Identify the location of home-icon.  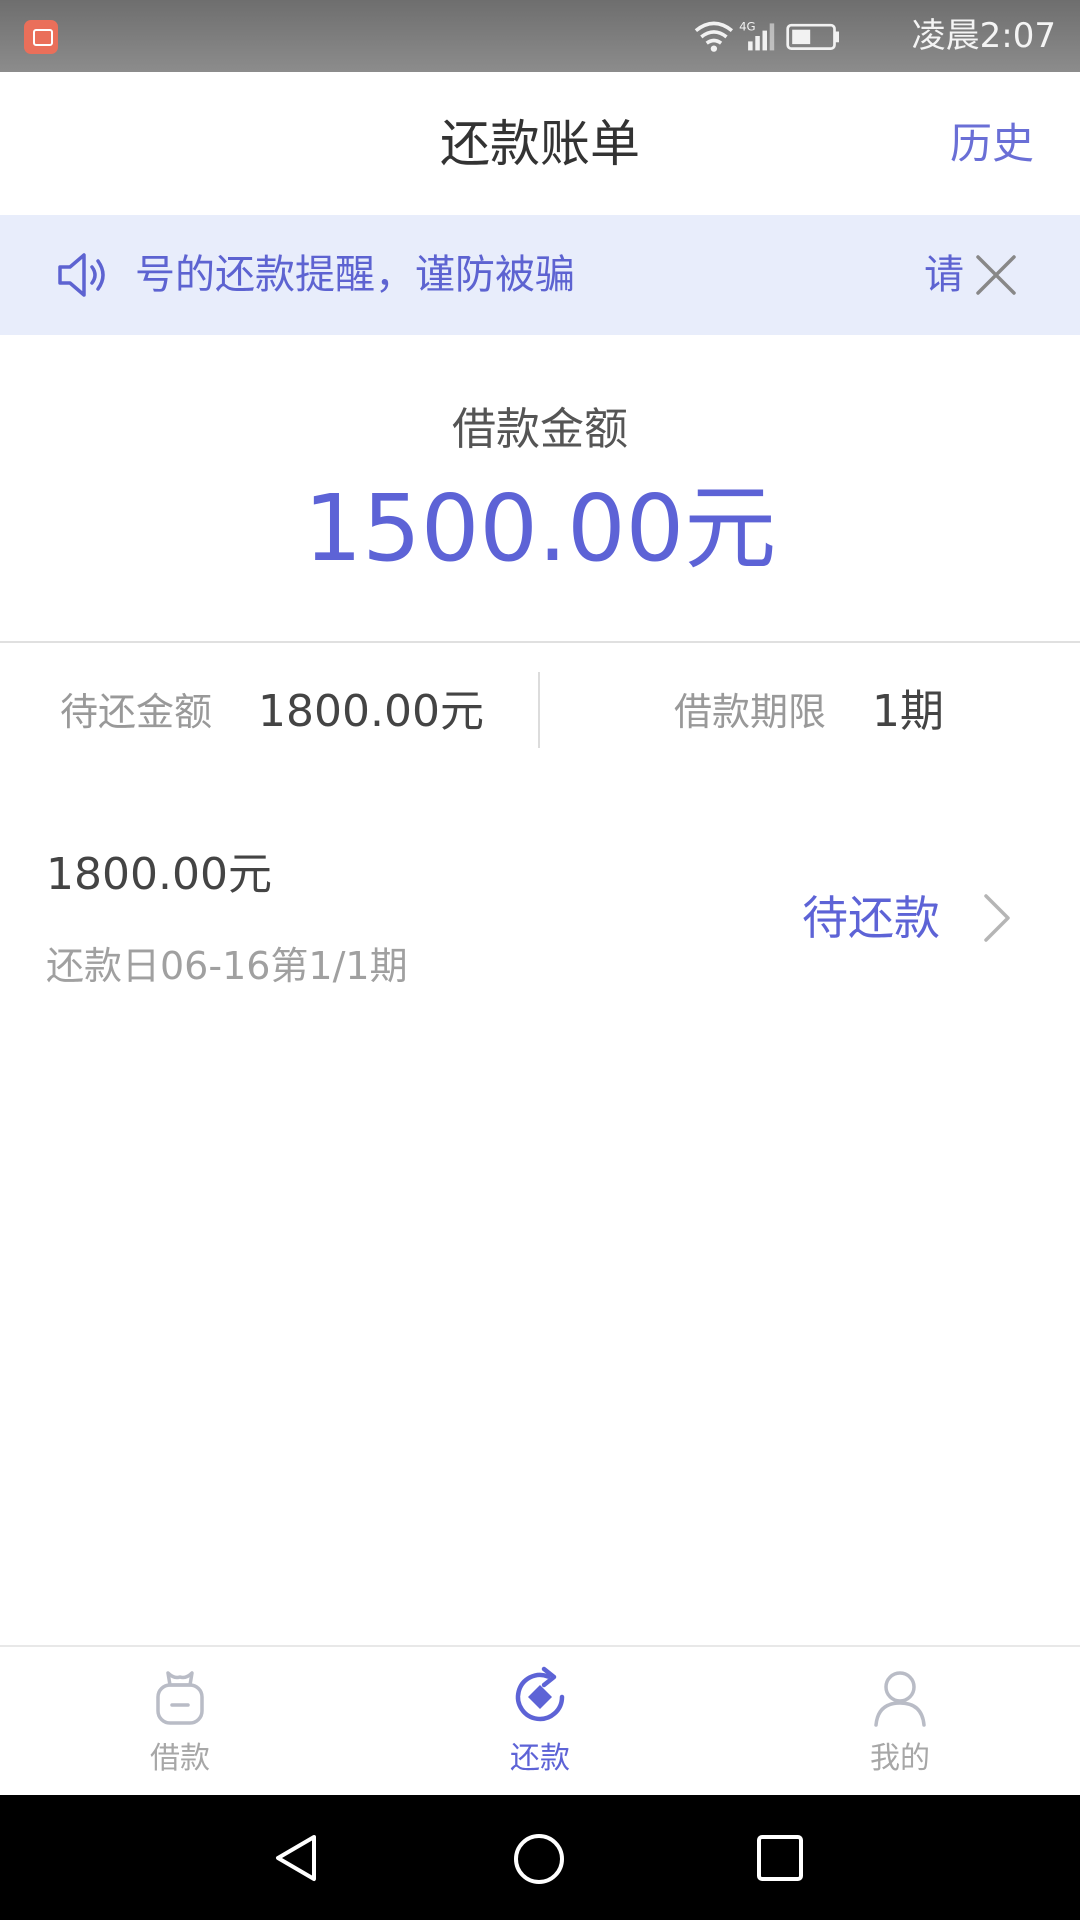
(539, 1859).